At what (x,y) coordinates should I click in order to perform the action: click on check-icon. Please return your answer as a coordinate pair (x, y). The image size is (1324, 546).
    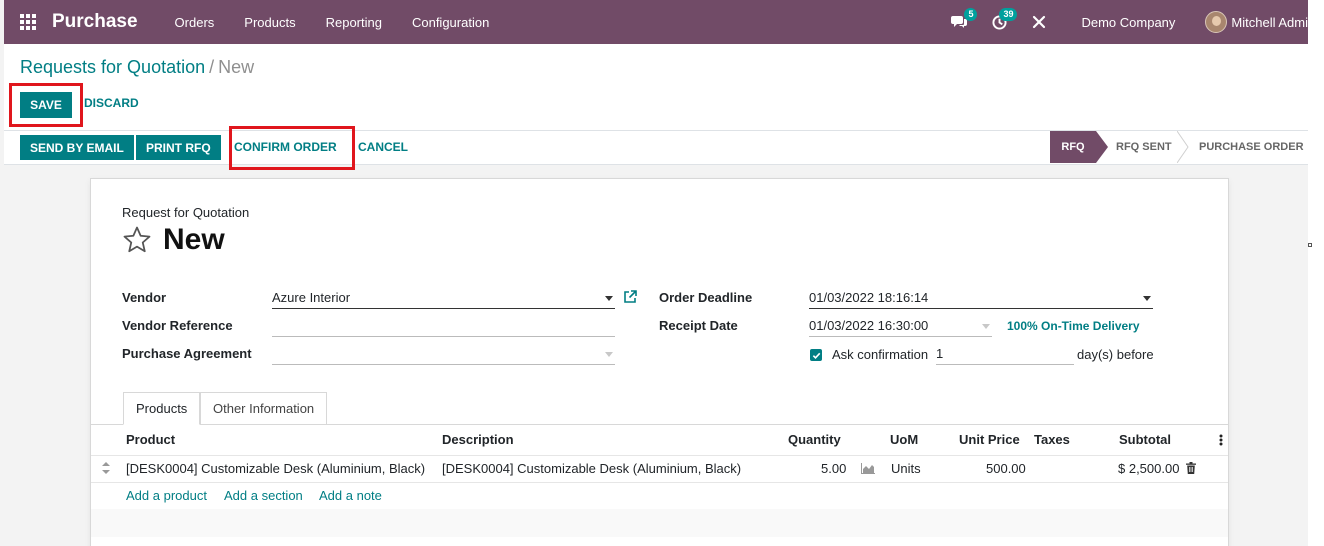
    Looking at the image, I should click on (816, 355).